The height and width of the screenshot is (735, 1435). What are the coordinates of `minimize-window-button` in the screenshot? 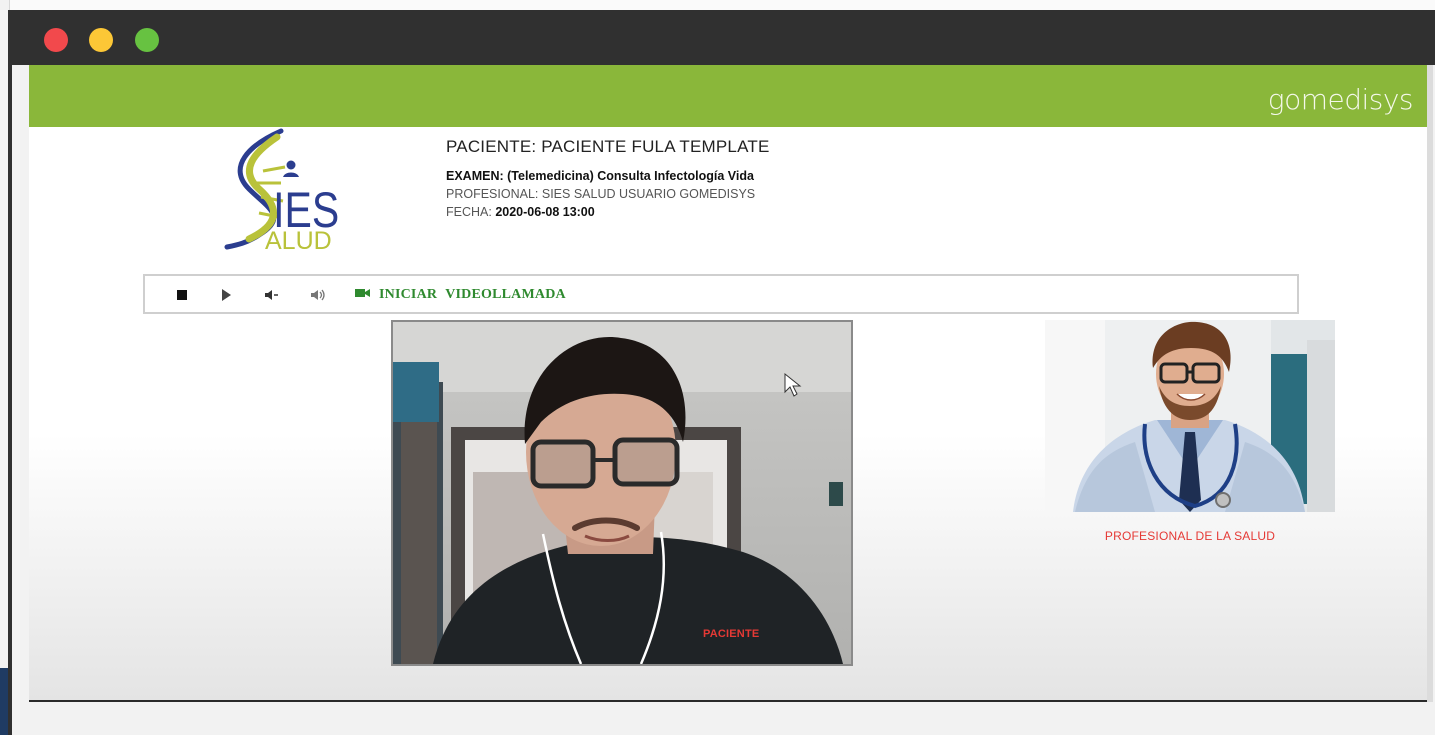 It's located at (101, 40).